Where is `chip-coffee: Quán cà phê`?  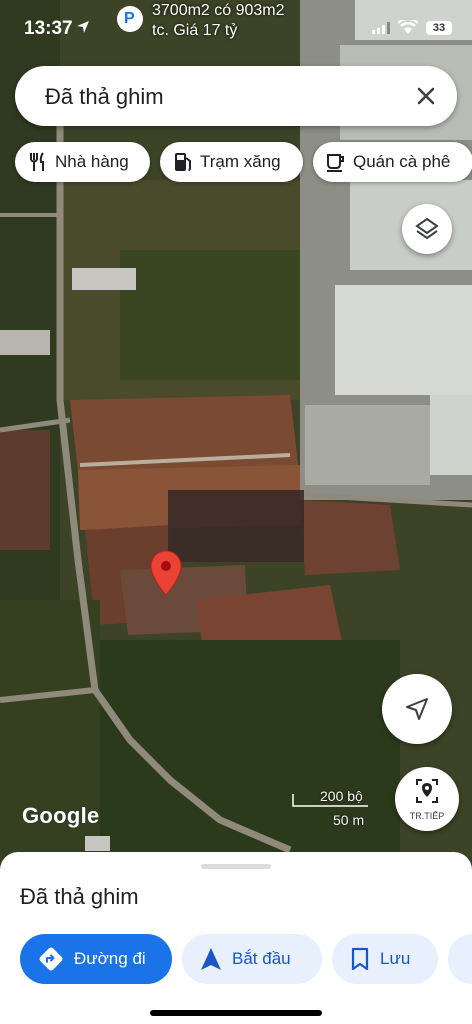
chip-coffee: Quán cà phê is located at coordinates (392, 162).